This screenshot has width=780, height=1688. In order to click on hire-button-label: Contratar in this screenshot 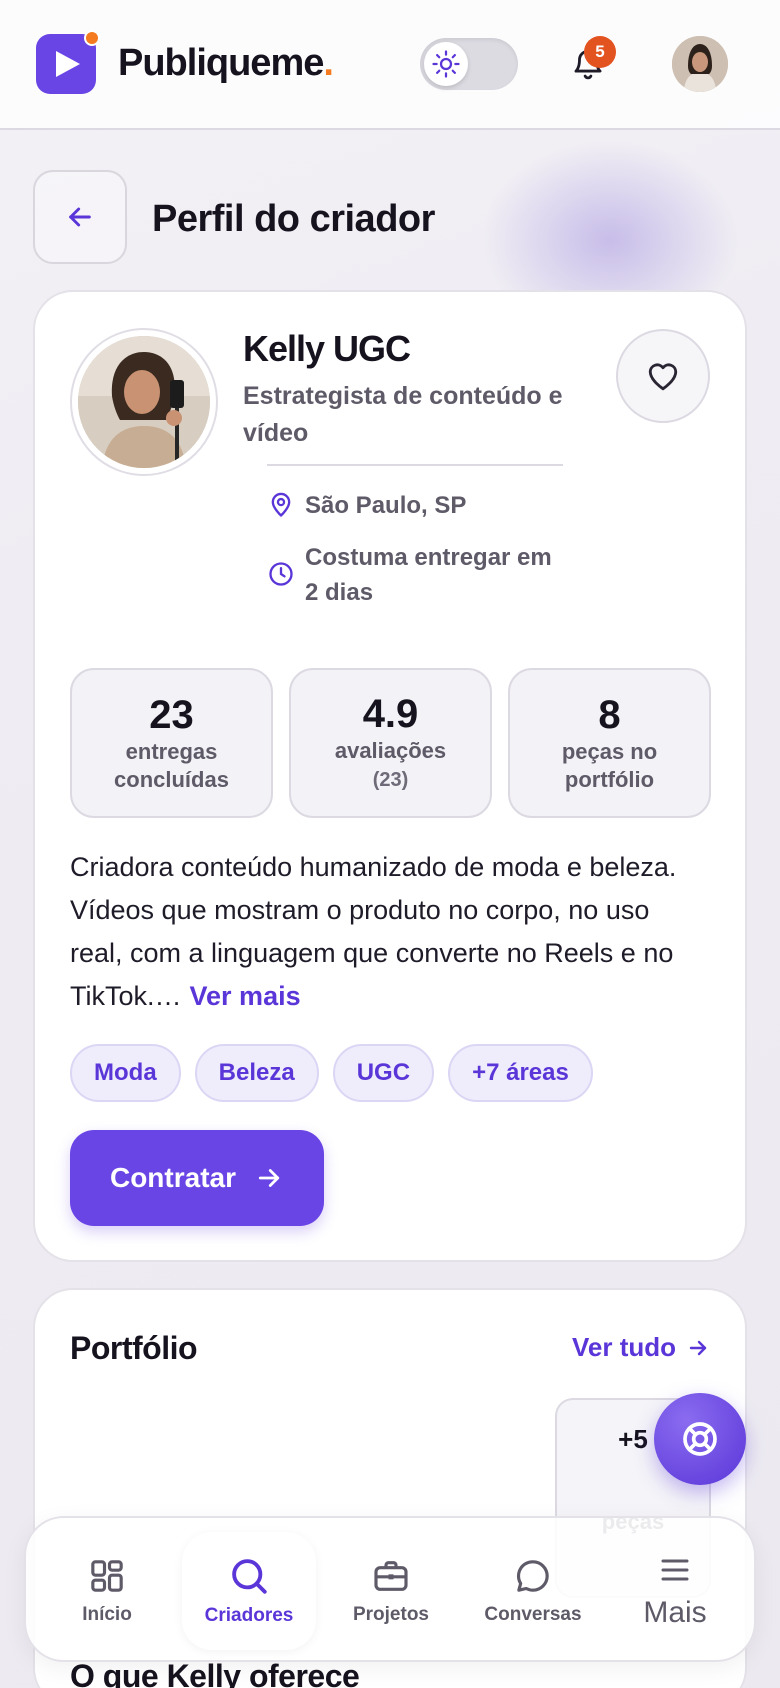, I will do `click(172, 1177)`.